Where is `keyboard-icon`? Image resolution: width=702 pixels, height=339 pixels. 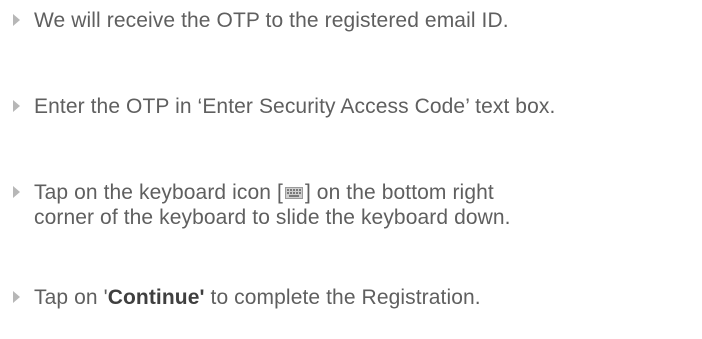 keyboard-icon is located at coordinates (293, 192).